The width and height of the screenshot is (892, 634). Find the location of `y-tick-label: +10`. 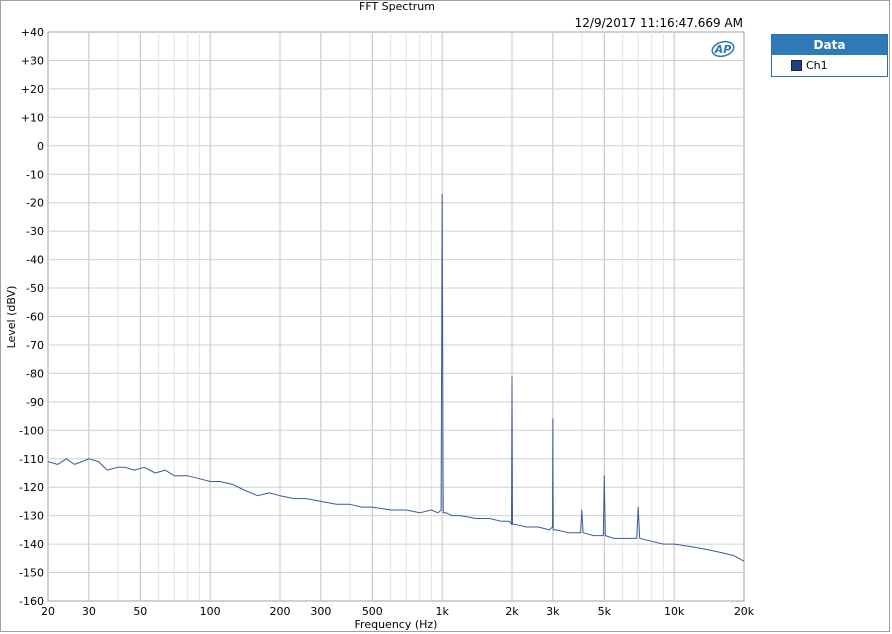

y-tick-label: +10 is located at coordinates (32, 117).